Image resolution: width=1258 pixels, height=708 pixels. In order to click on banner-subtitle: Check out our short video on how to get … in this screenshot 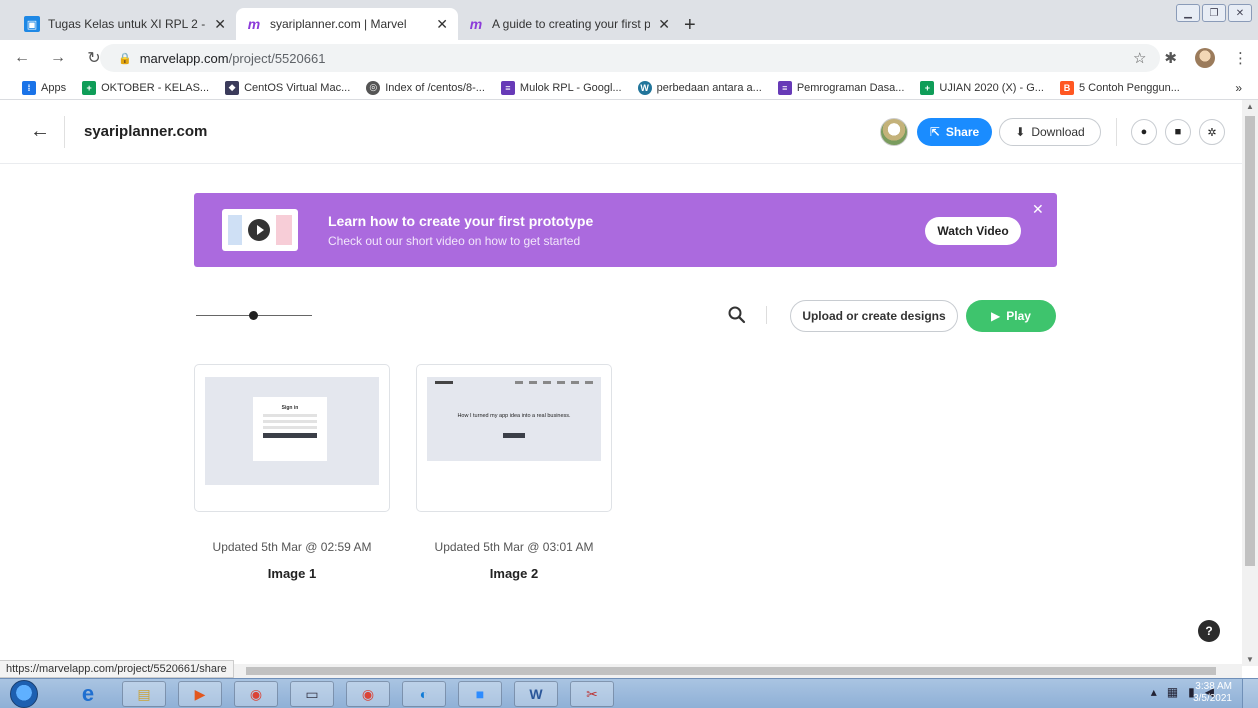, I will do `click(454, 241)`.